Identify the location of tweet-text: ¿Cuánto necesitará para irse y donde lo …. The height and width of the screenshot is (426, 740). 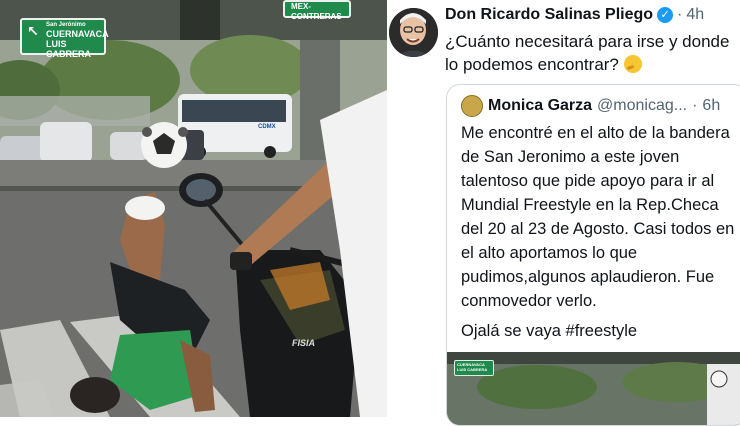
(587, 53).